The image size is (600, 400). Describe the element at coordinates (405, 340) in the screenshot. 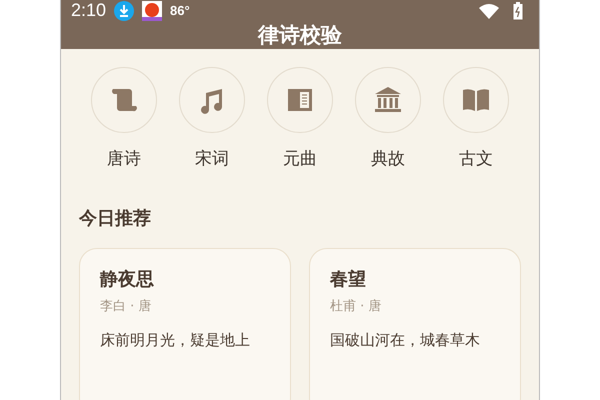

I see `poem-line: 国破山河在，城春草木` at that location.